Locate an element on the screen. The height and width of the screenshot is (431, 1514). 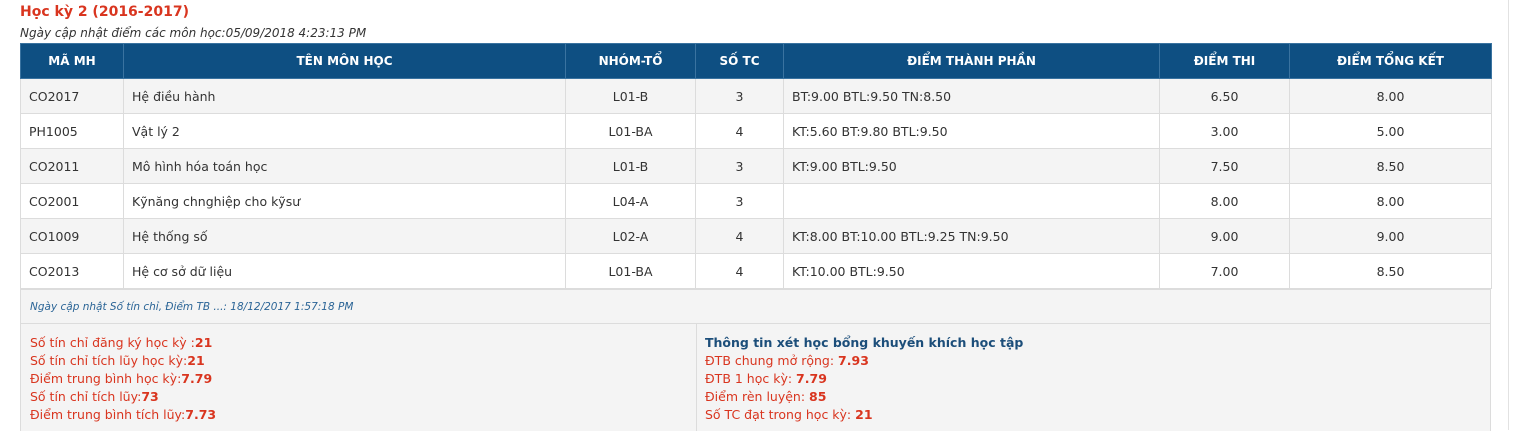
cell-code: CO2017 is located at coordinates (72, 96).